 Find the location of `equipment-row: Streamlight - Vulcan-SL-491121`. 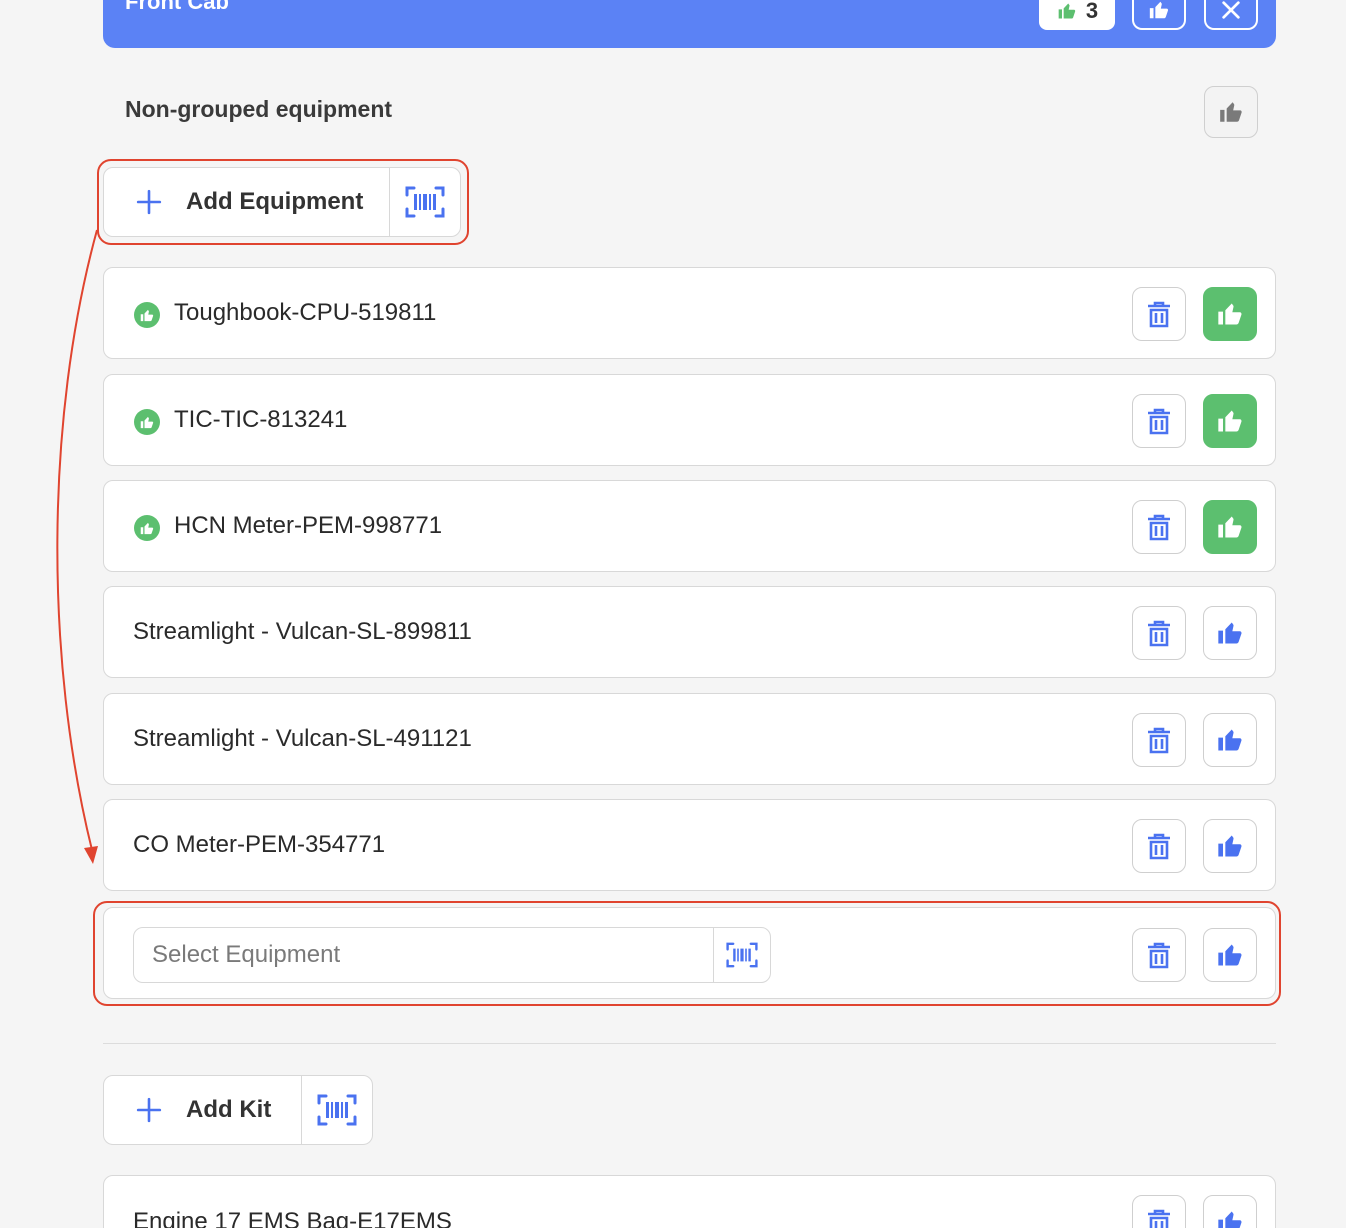

equipment-row: Streamlight - Vulcan-SL-491121 is located at coordinates (689, 739).